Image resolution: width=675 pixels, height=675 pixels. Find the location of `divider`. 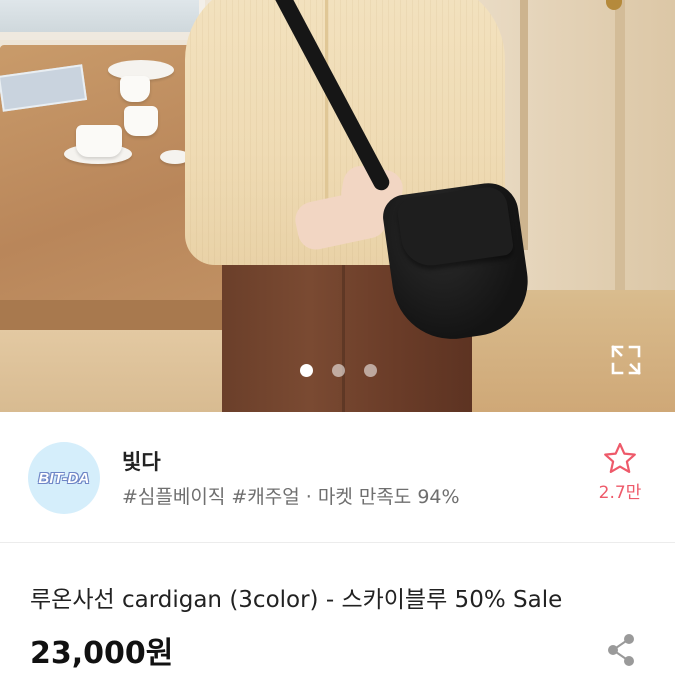

divider is located at coordinates (337, 542).